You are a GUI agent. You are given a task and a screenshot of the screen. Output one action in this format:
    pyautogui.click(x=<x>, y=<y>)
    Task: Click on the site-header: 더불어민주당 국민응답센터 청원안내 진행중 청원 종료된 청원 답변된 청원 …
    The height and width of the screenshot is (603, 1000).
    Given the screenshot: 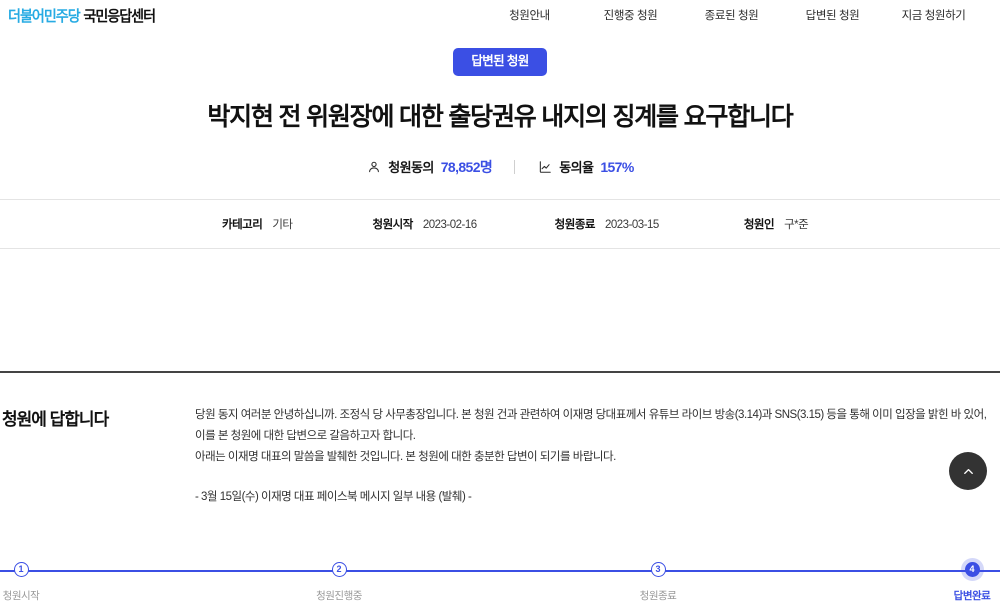 What is the action you would take?
    pyautogui.click(x=500, y=15)
    